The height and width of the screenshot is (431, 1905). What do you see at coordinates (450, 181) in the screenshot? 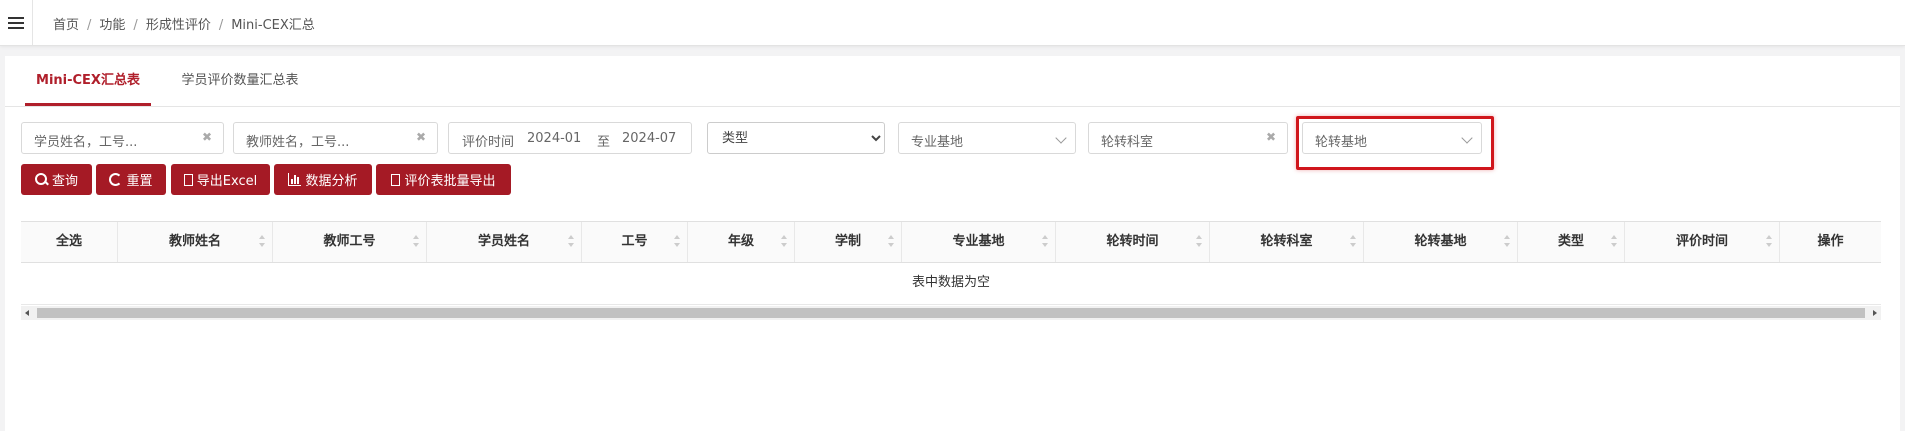
I see `batch-export-label: 评价表批量导出` at bounding box center [450, 181].